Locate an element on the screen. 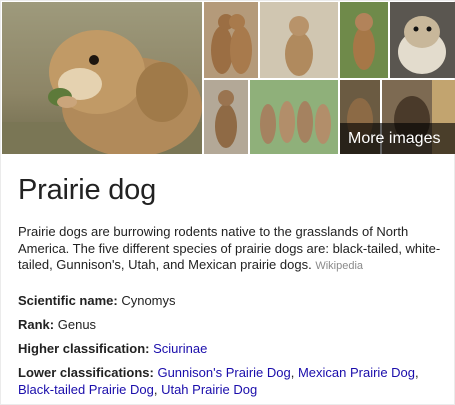  prairie-dog-rock-photo is located at coordinates (226, 117).